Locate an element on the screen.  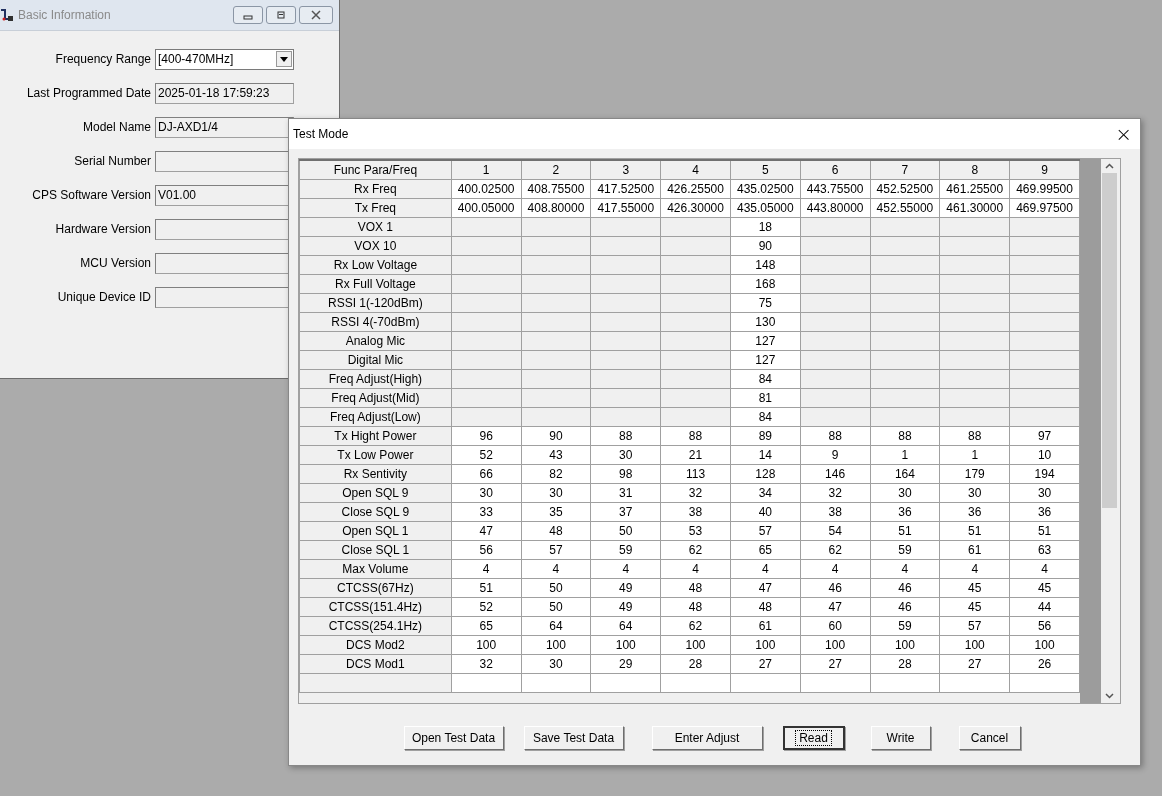
field-label: Serial Number is located at coordinates (112, 161).